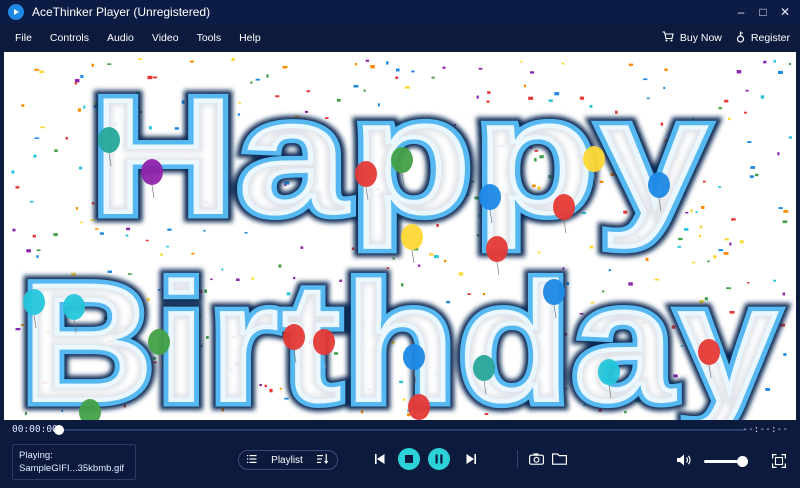 The width and height of the screenshot is (800, 488). I want to click on menu-video: Video, so click(165, 38).